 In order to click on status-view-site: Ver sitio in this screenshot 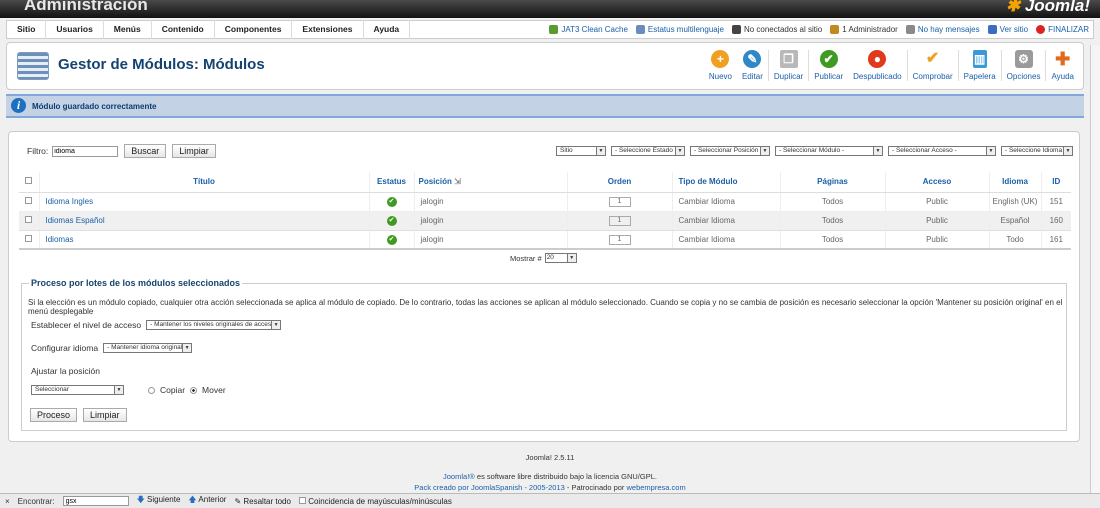, I will do `click(1007, 29)`.